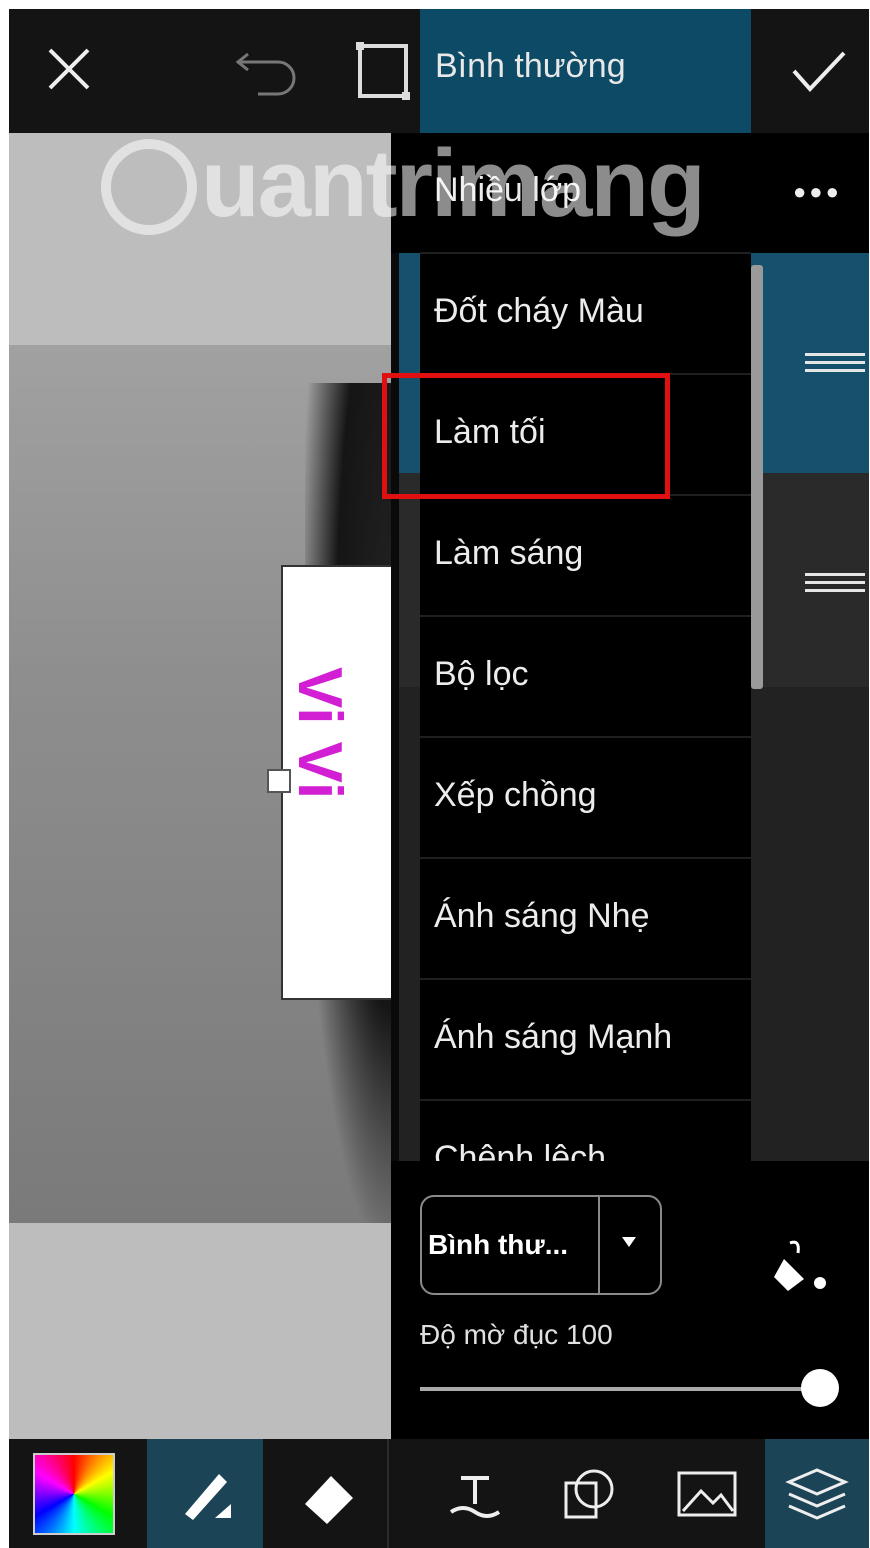 The image size is (870, 1548). I want to click on menu-item: Ánh sáng Mạnh, so click(585, 1040).